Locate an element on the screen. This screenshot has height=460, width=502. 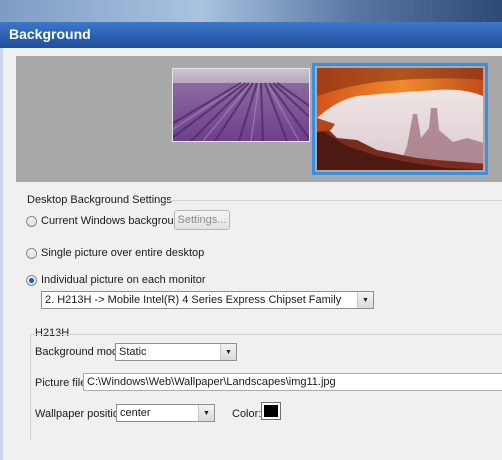
group-divider is located at coordinates (332, 200).